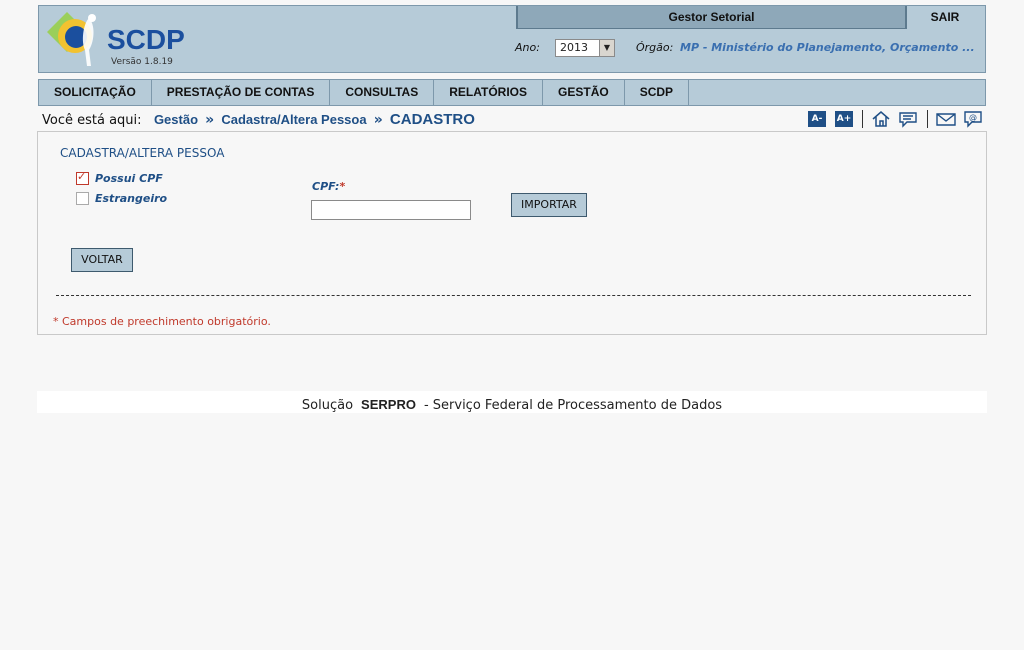 Image resolution: width=1024 pixels, height=650 pixels. I want to click on scdp-logo: SCDP Versão 1.8.19, so click(115, 39).